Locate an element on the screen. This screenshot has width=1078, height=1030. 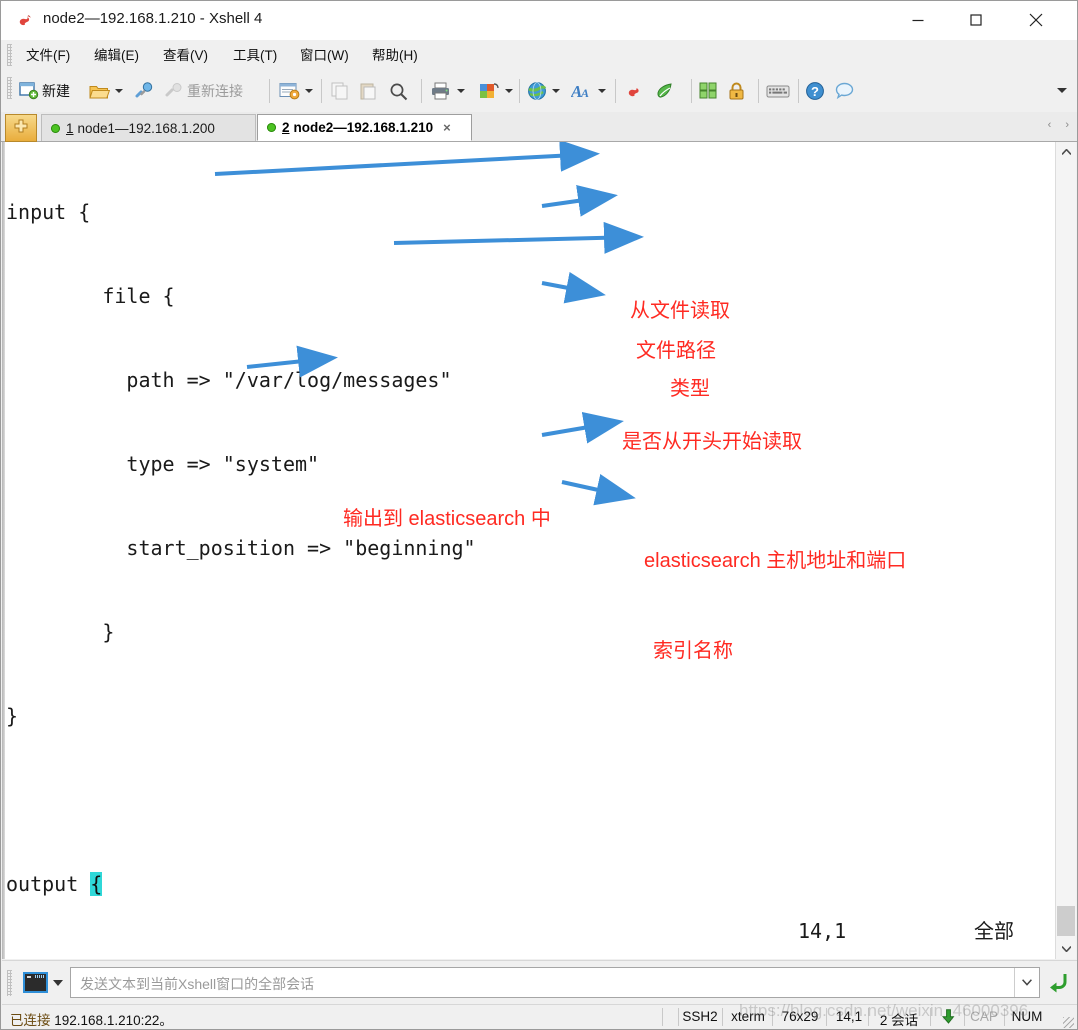
copy-button is located at coordinates (340, 91).